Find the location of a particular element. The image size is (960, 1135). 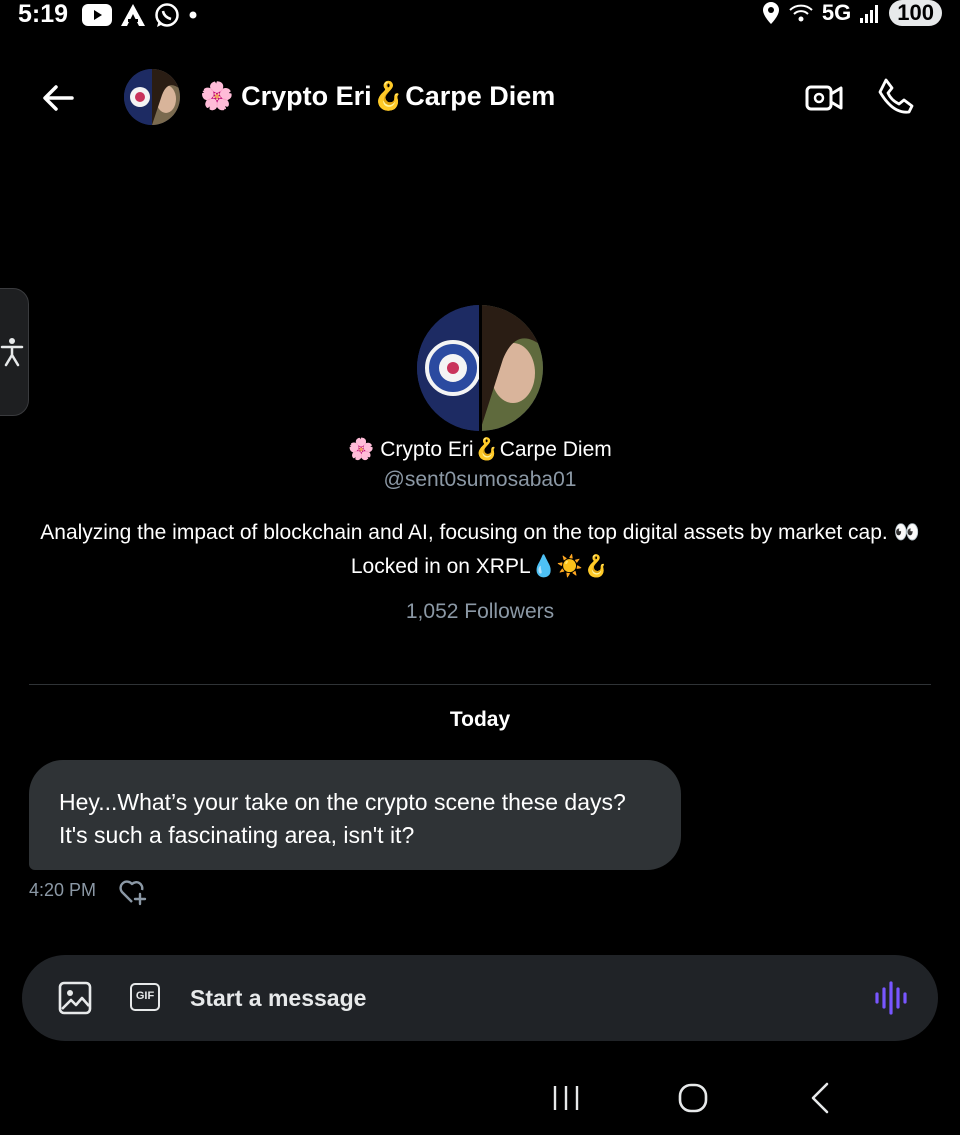

message-text-line: It's such a fascinating area, isn't it? is located at coordinates (237, 835).